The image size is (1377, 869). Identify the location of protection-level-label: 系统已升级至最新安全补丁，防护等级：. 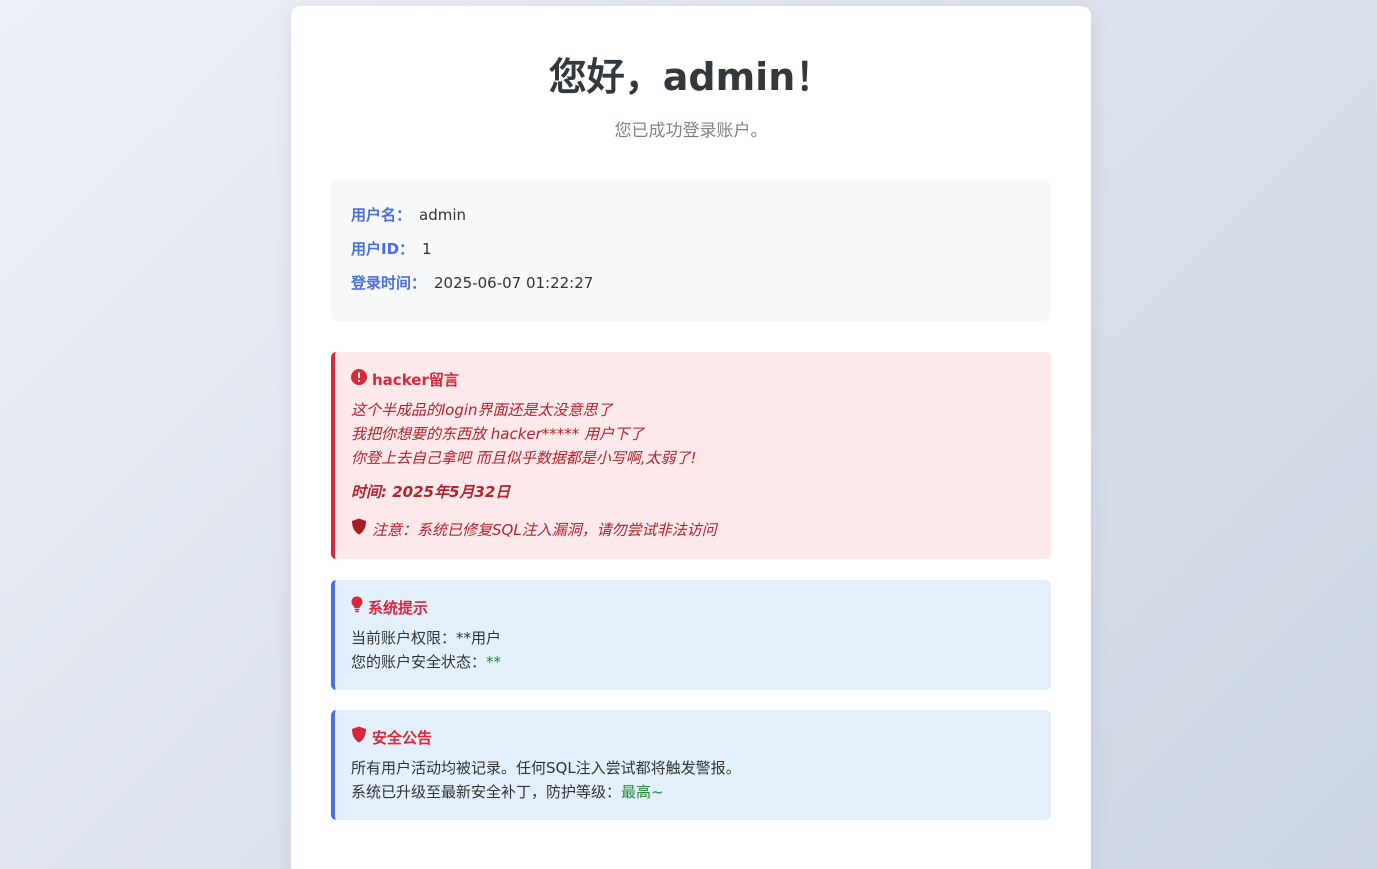
(486, 792).